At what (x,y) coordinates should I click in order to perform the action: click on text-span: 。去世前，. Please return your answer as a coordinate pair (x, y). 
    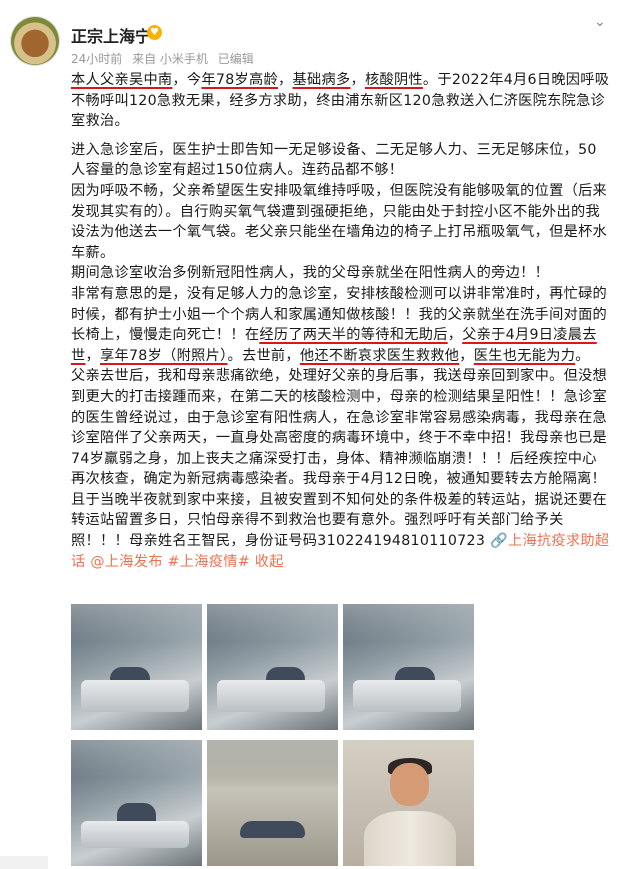
    Looking at the image, I should click on (263, 355).